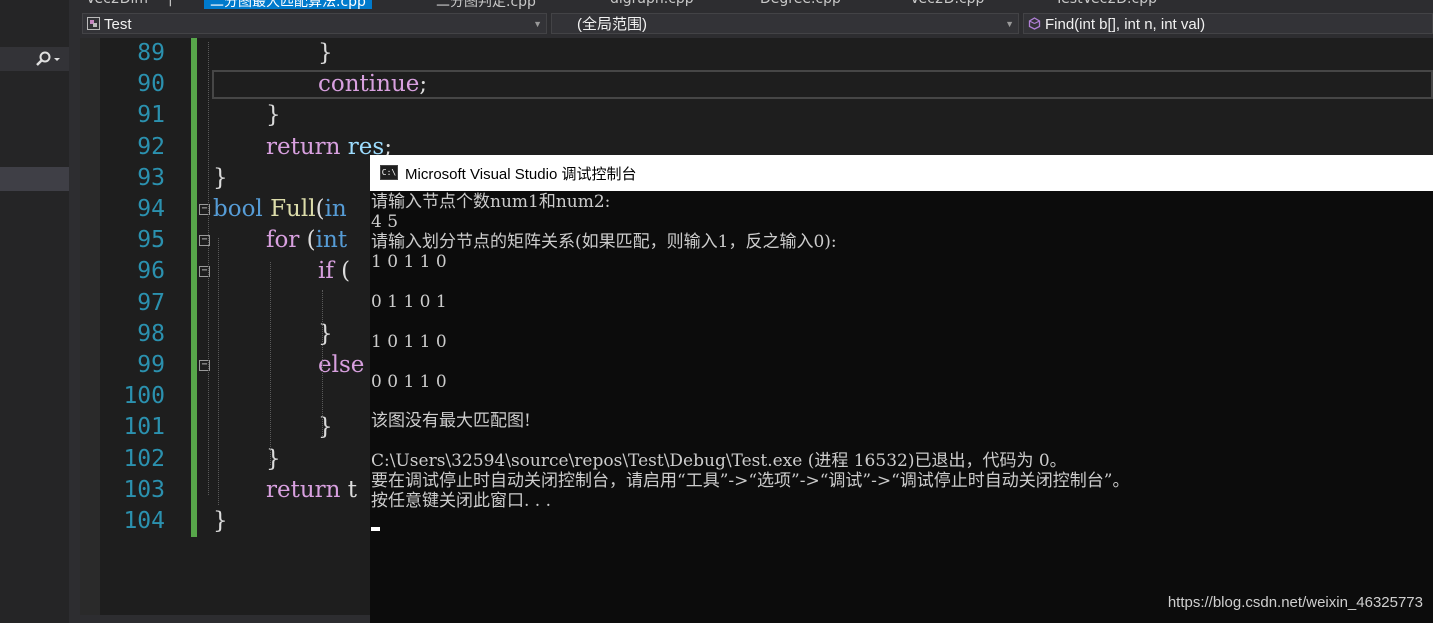 This screenshot has width=1433, height=623. I want to click on member-dropdown: Find(int b[], int n, int val), so click(1228, 23).